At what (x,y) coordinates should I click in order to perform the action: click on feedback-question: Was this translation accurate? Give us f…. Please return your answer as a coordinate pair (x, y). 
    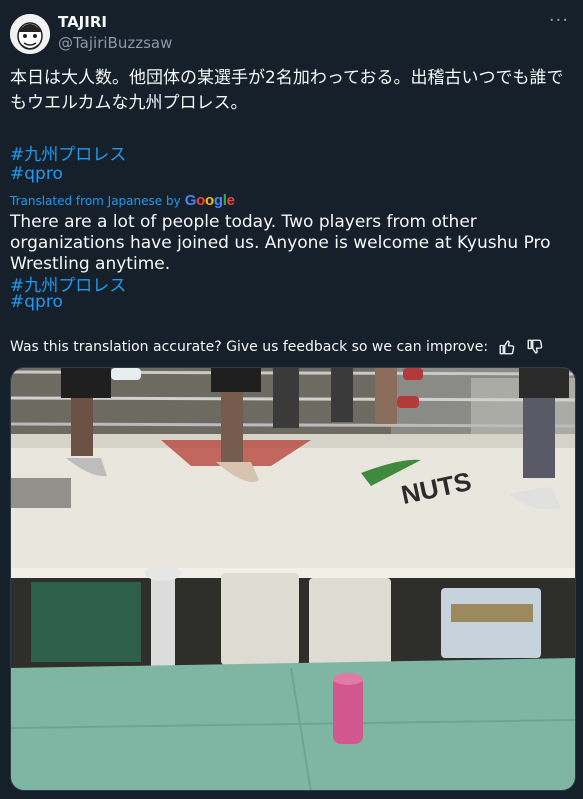
    Looking at the image, I should click on (249, 347).